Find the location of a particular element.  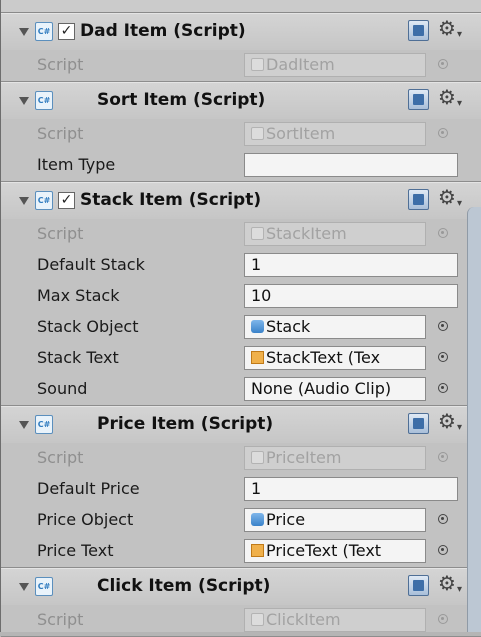

field-value: Price is located at coordinates (286, 519).